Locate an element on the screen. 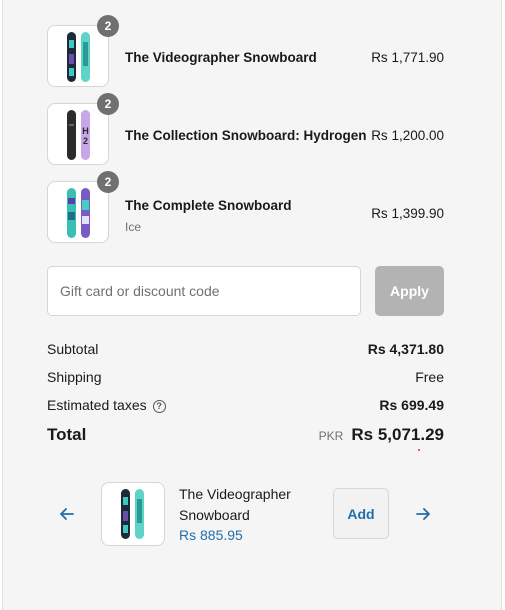 The width and height of the screenshot is (505, 610). product-name: The Collection Snowboard: Hydrogen is located at coordinates (246, 135).